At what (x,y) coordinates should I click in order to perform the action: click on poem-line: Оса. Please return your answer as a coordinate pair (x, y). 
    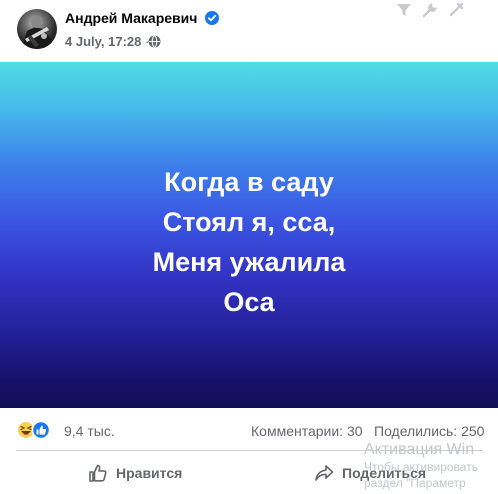
    Looking at the image, I should click on (249, 302).